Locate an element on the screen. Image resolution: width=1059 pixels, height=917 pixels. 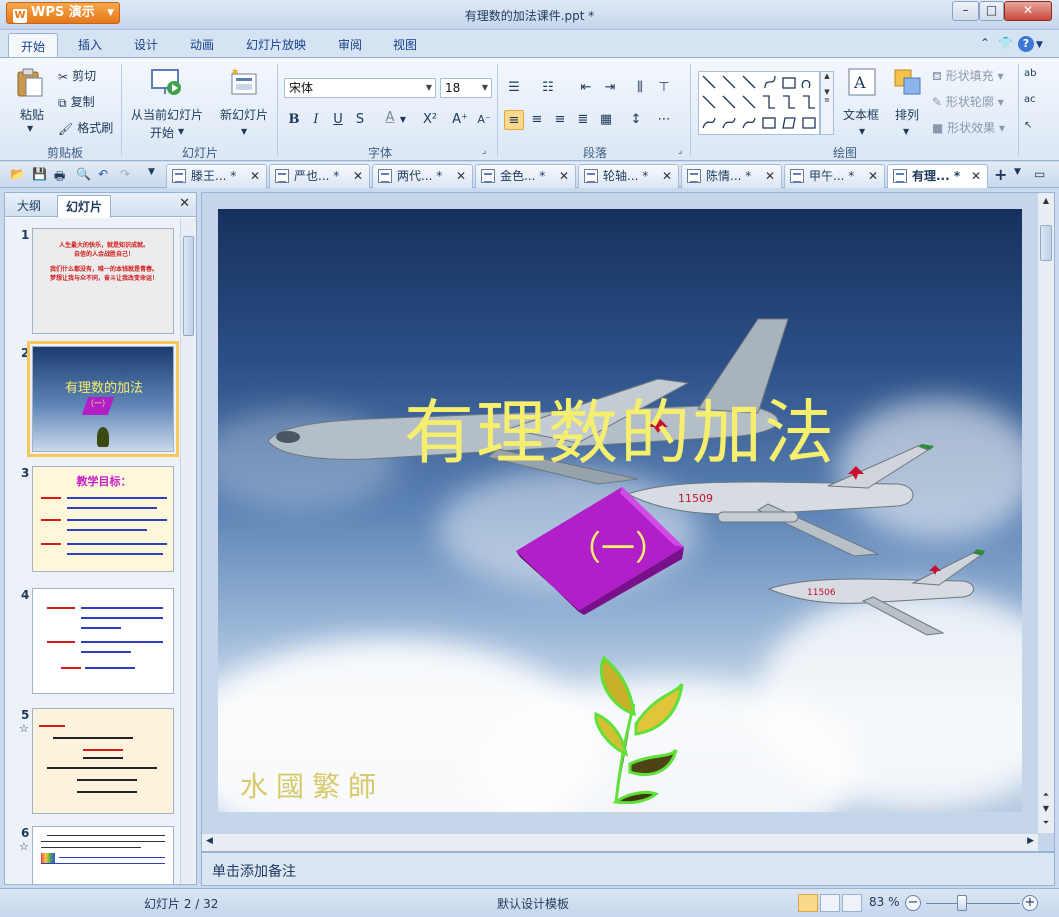
slide-subtitle: （一） is located at coordinates (618, 545).